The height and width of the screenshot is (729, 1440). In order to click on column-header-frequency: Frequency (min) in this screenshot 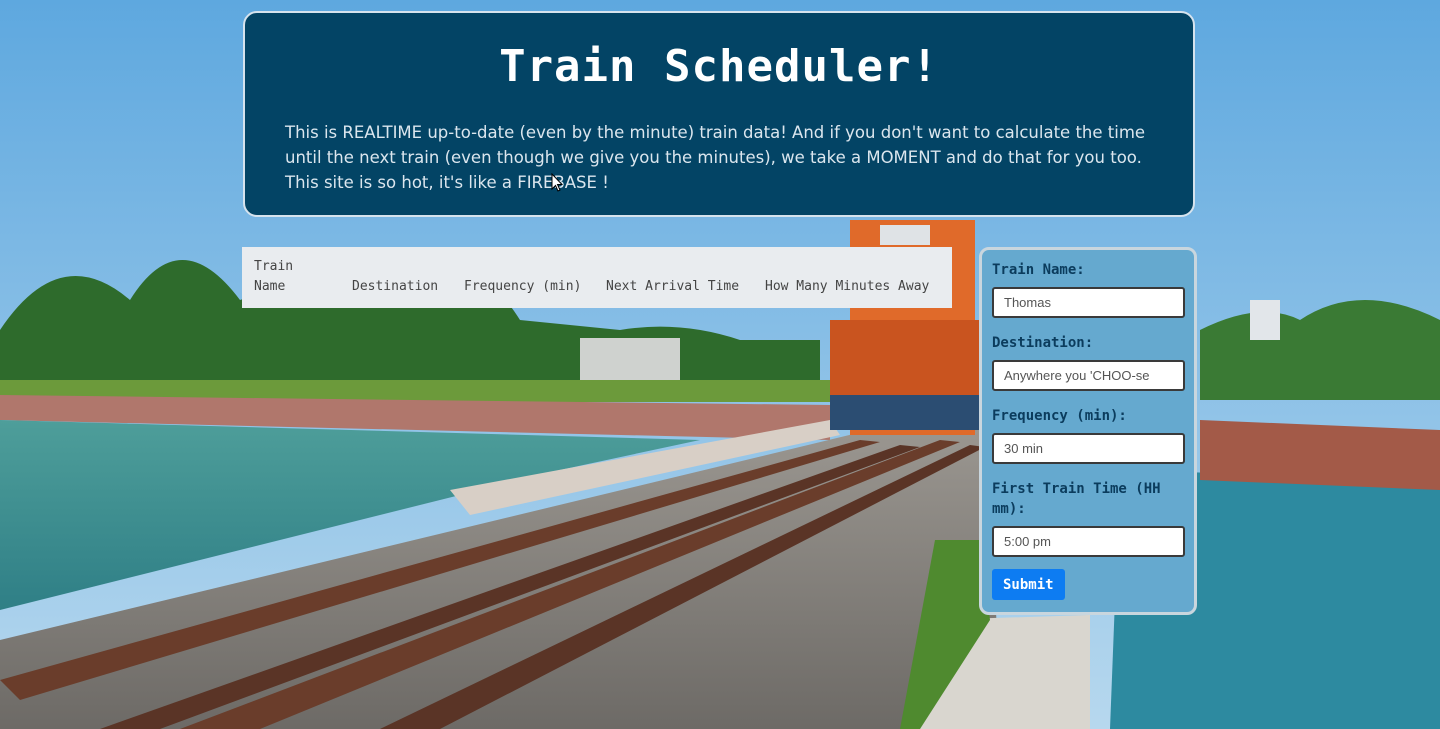, I will do `click(523, 286)`.